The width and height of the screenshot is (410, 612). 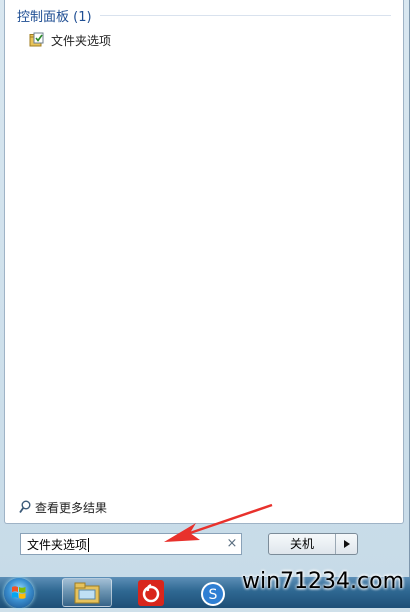 What do you see at coordinates (81, 40) in the screenshot?
I see `result-label: 文件夹选项` at bounding box center [81, 40].